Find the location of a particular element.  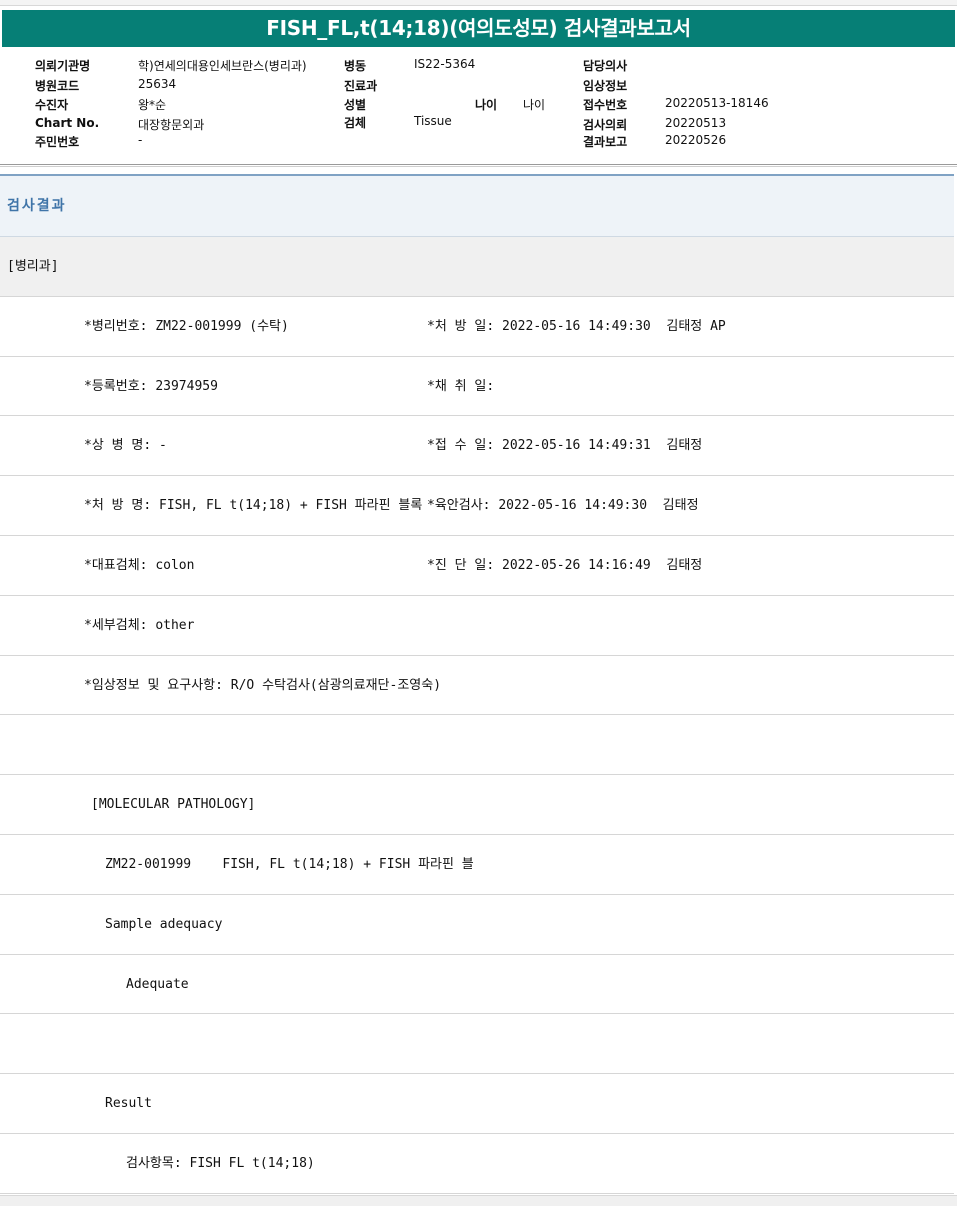

value-chart-no: 대장항문외과 is located at coordinates (171, 125).